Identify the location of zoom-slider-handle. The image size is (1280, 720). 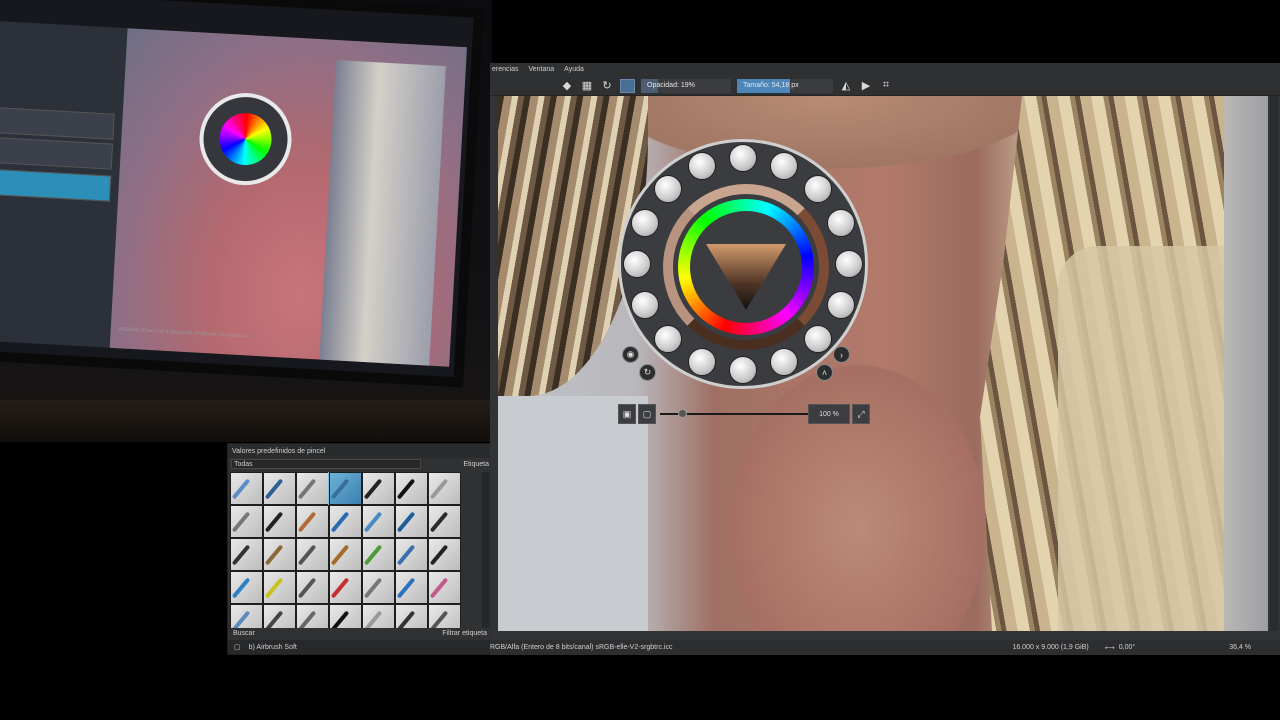
(682, 413).